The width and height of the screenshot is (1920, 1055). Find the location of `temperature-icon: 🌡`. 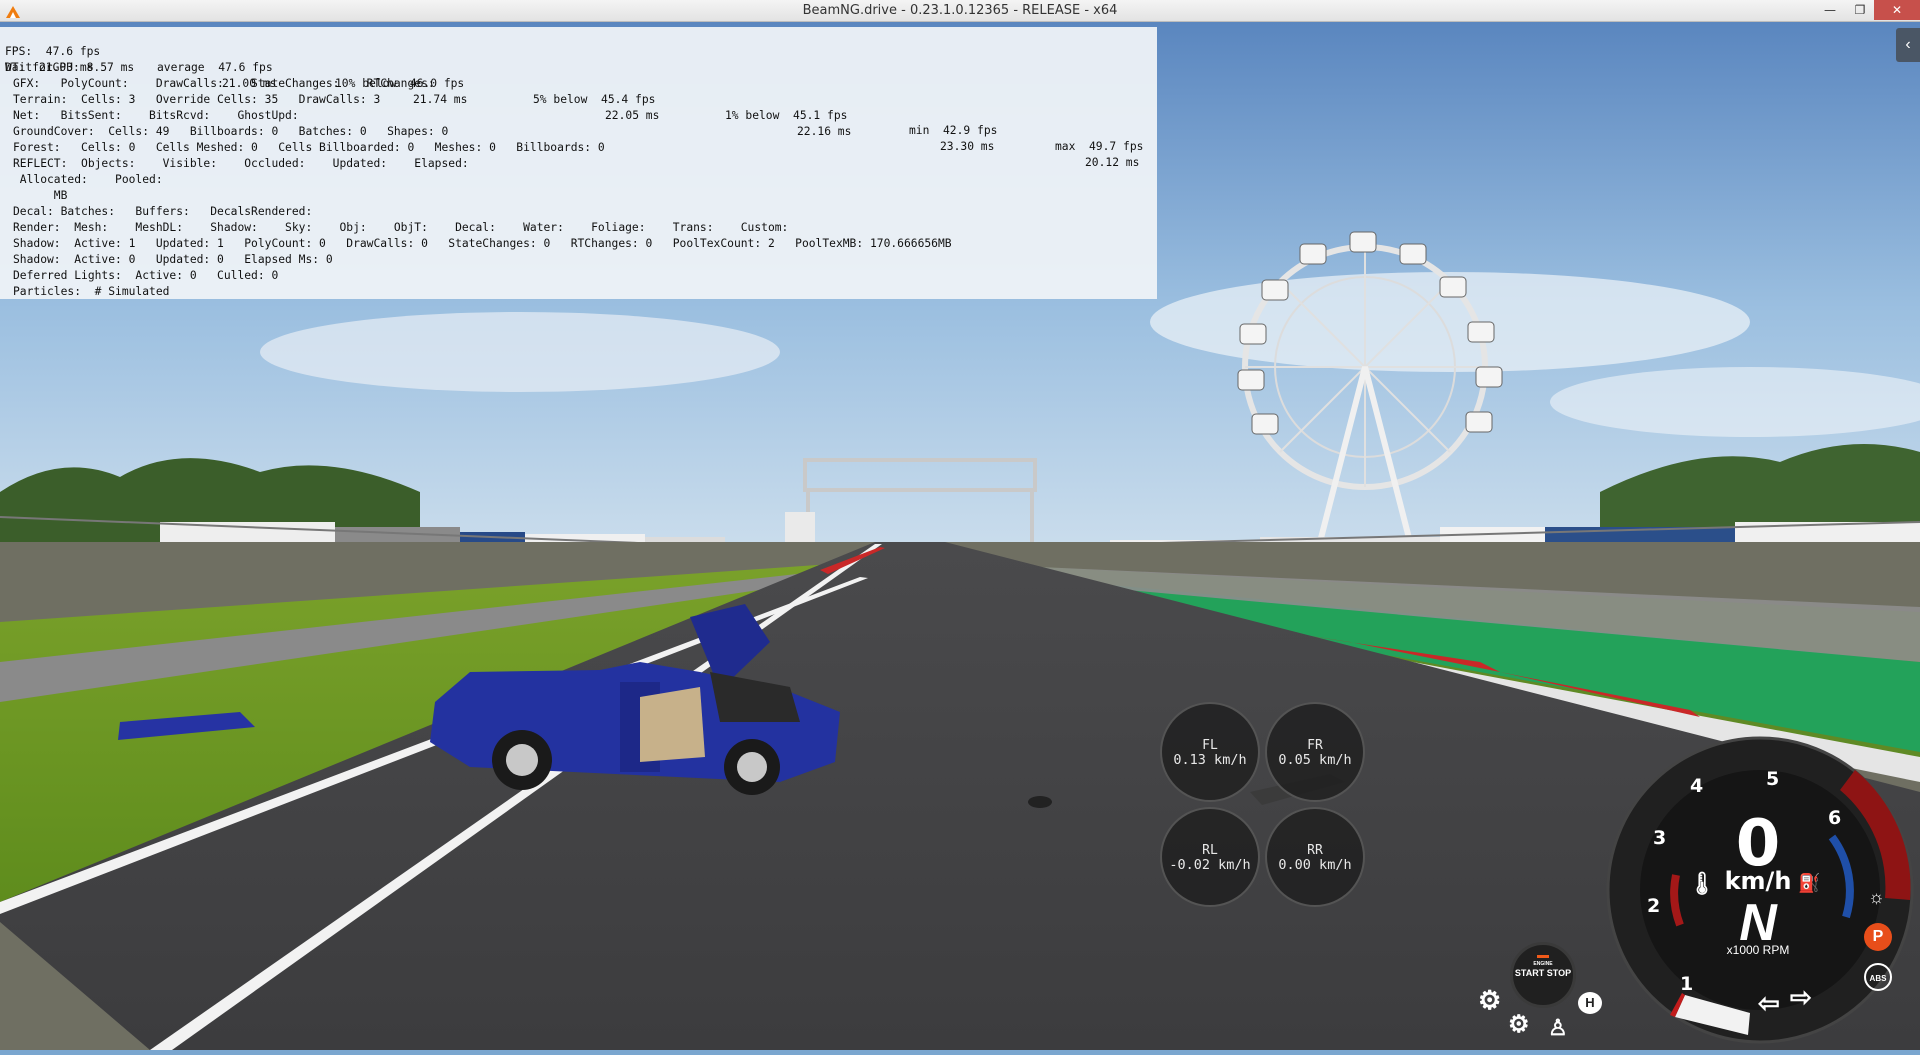

temperature-icon: 🌡 is located at coordinates (1702, 883).